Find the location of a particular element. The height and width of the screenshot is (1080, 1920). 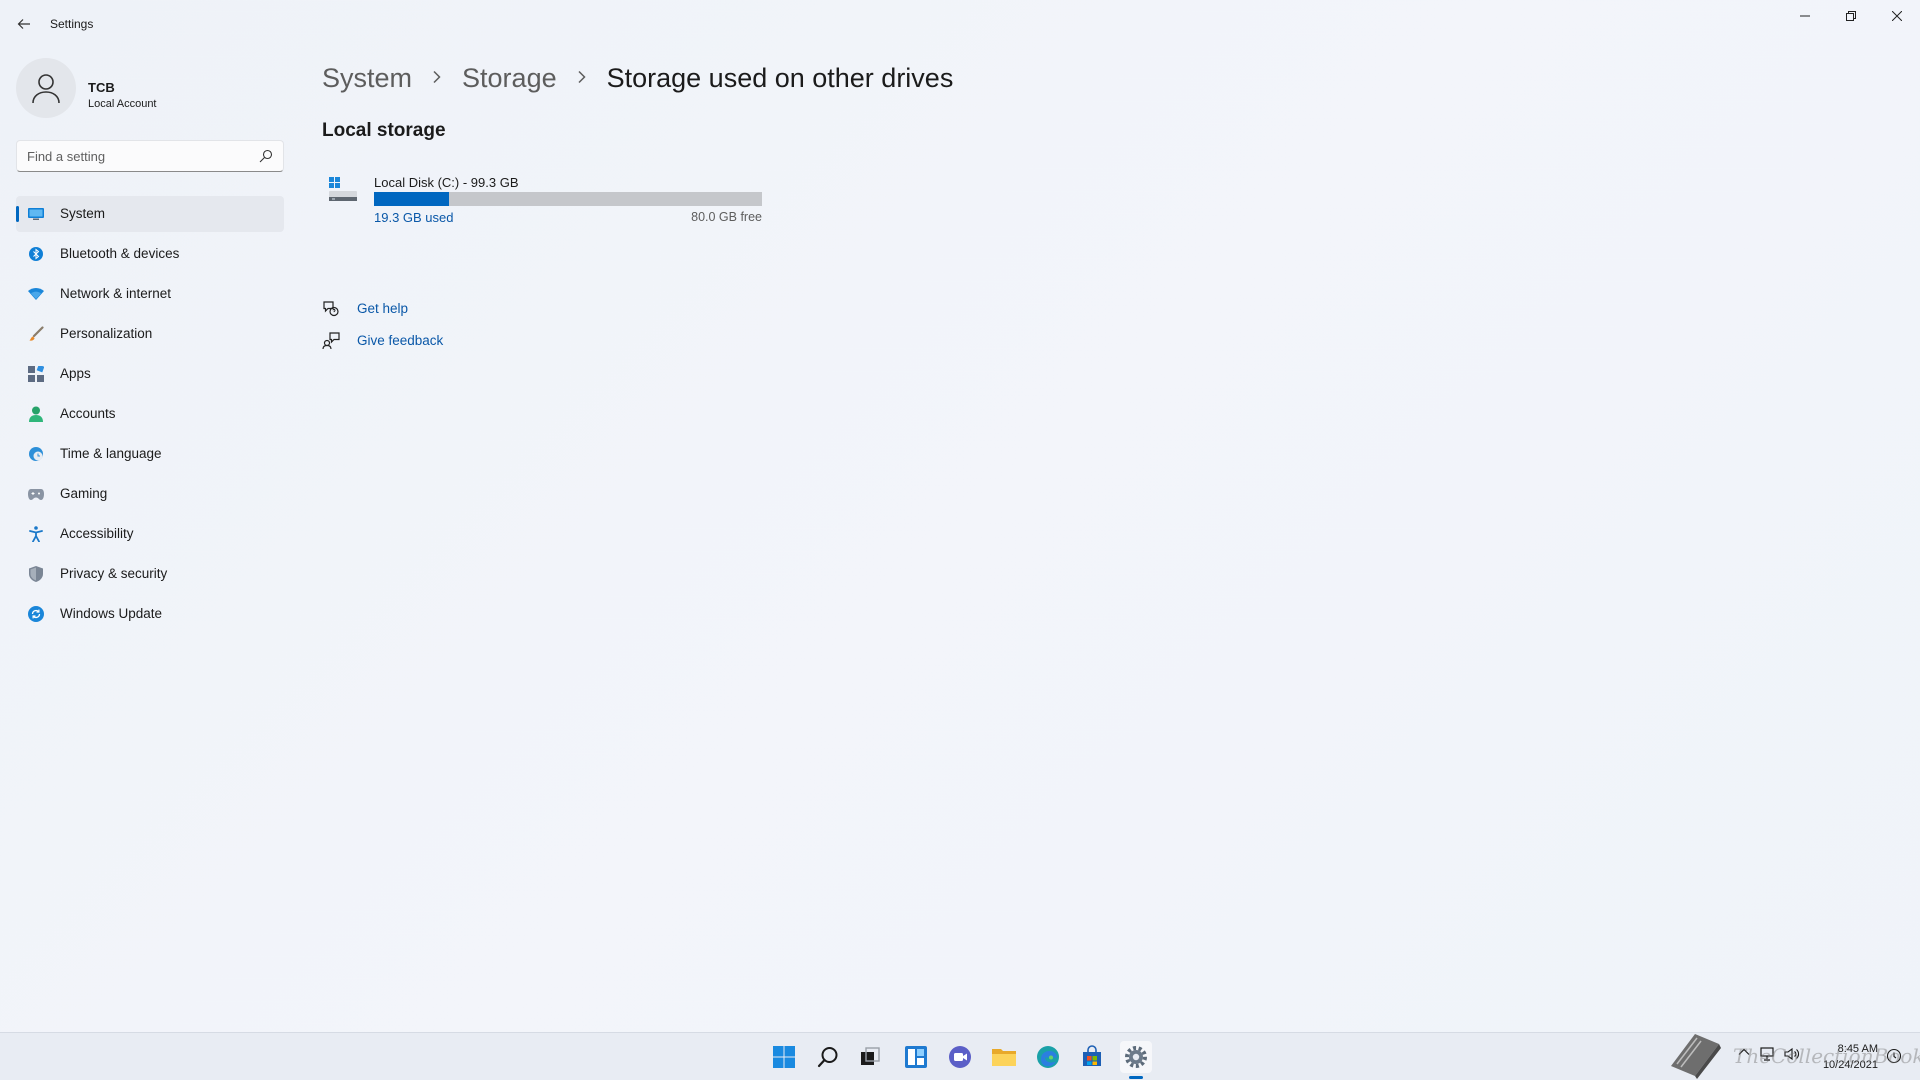

shield-icon is located at coordinates (36, 574).